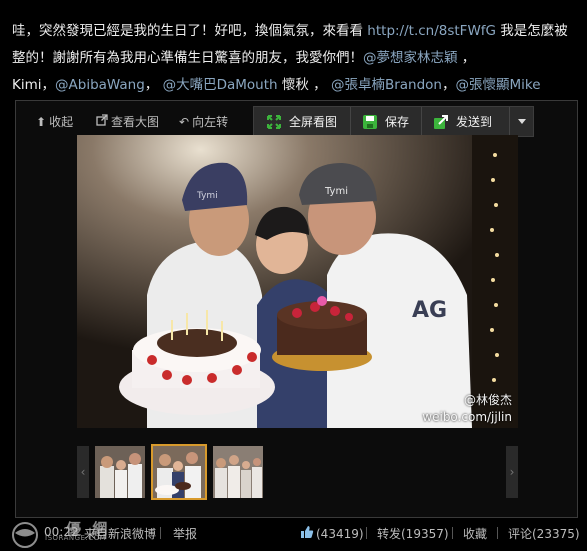 This screenshot has width=587, height=551. What do you see at coordinates (307, 533) in the screenshot?
I see `thumbs-up-icon` at bounding box center [307, 533].